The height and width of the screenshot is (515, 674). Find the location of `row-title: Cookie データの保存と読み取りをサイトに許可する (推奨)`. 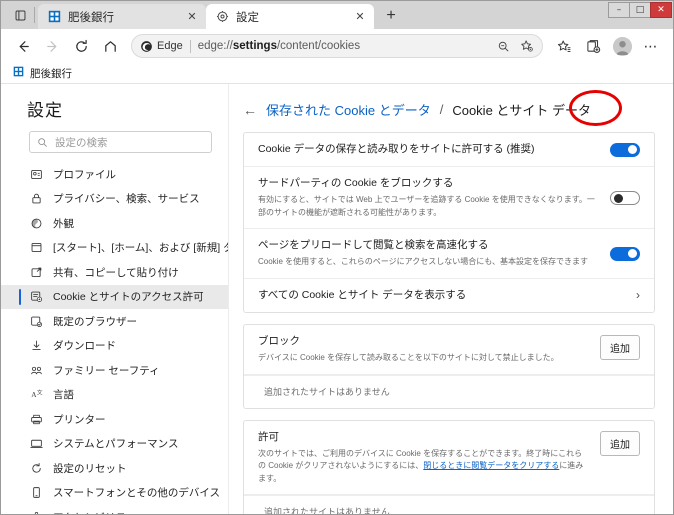

row-title: Cookie データの保存と読み取りをサイトに許可する (推奨) is located at coordinates (396, 149).